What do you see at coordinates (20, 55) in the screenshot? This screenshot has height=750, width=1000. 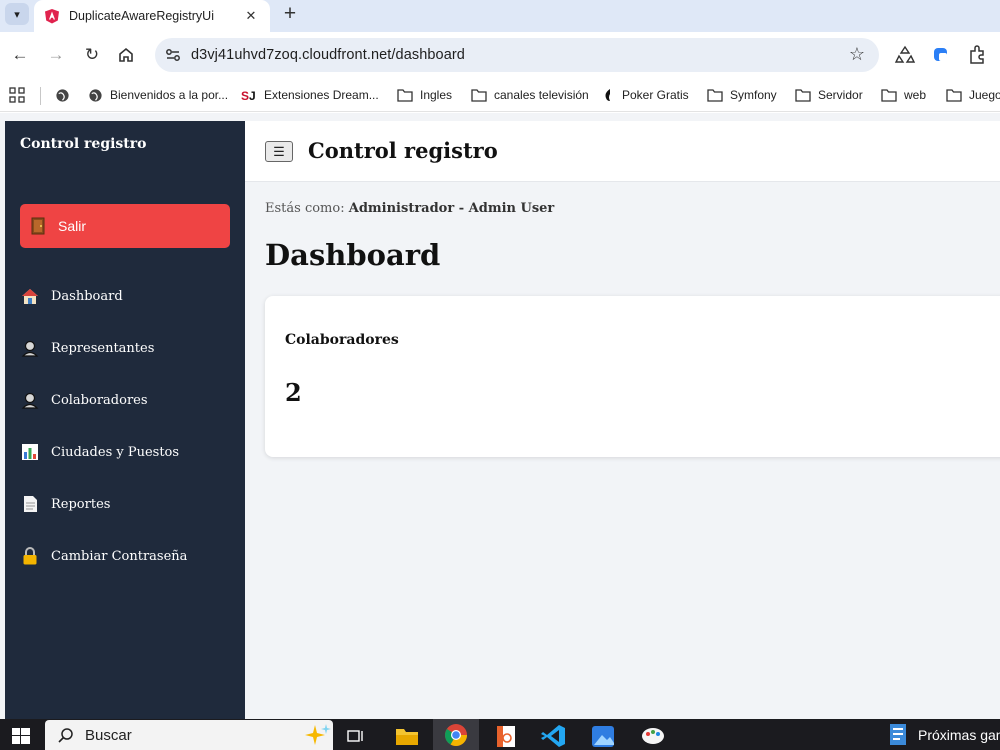 I see `back-arrow-icon: ←` at bounding box center [20, 55].